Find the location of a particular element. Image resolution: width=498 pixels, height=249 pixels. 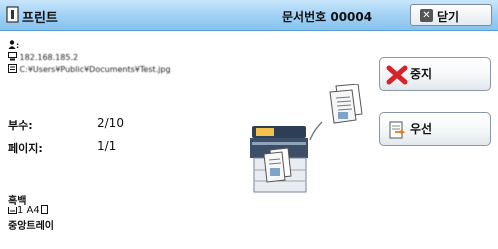

output-document-icon is located at coordinates (277, 165).